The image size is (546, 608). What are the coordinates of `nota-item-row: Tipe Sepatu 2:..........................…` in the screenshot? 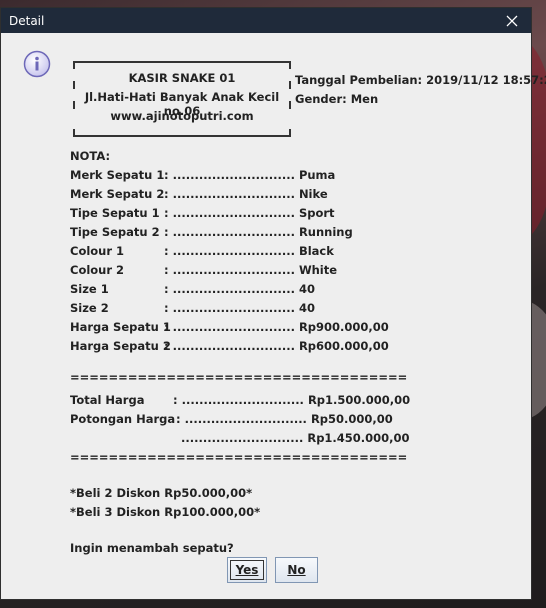 It's located at (211, 232).